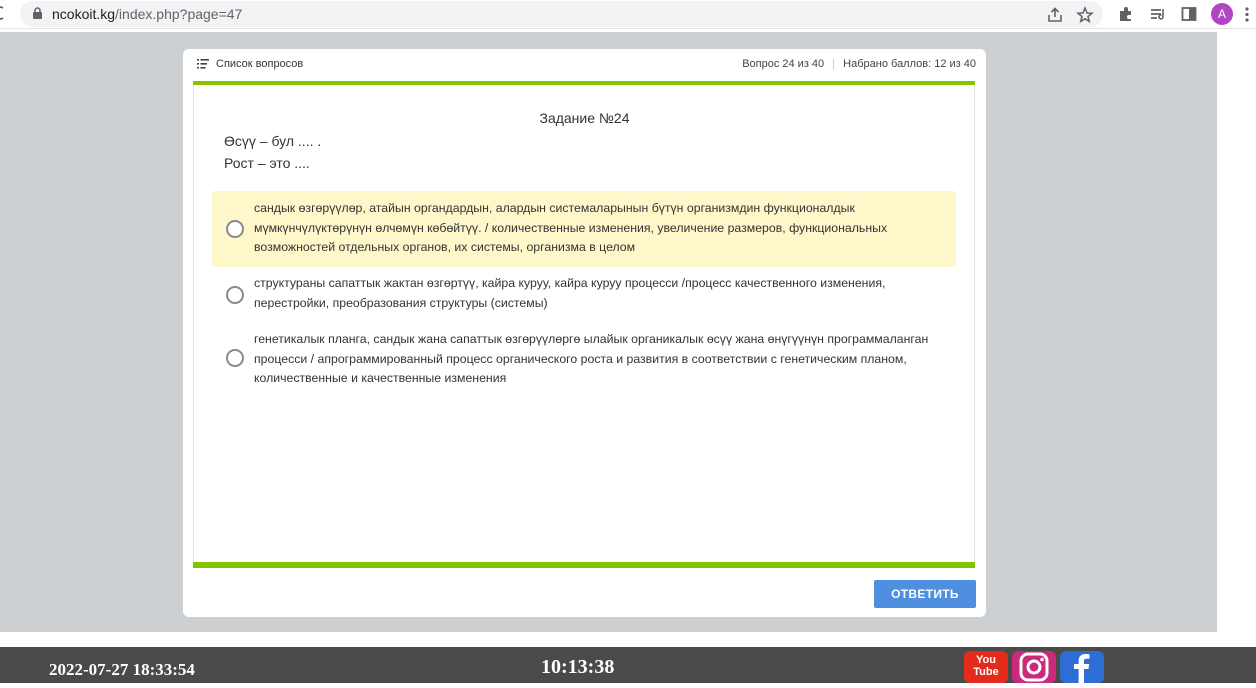  I want to click on reload-icon, so click(3, 13).